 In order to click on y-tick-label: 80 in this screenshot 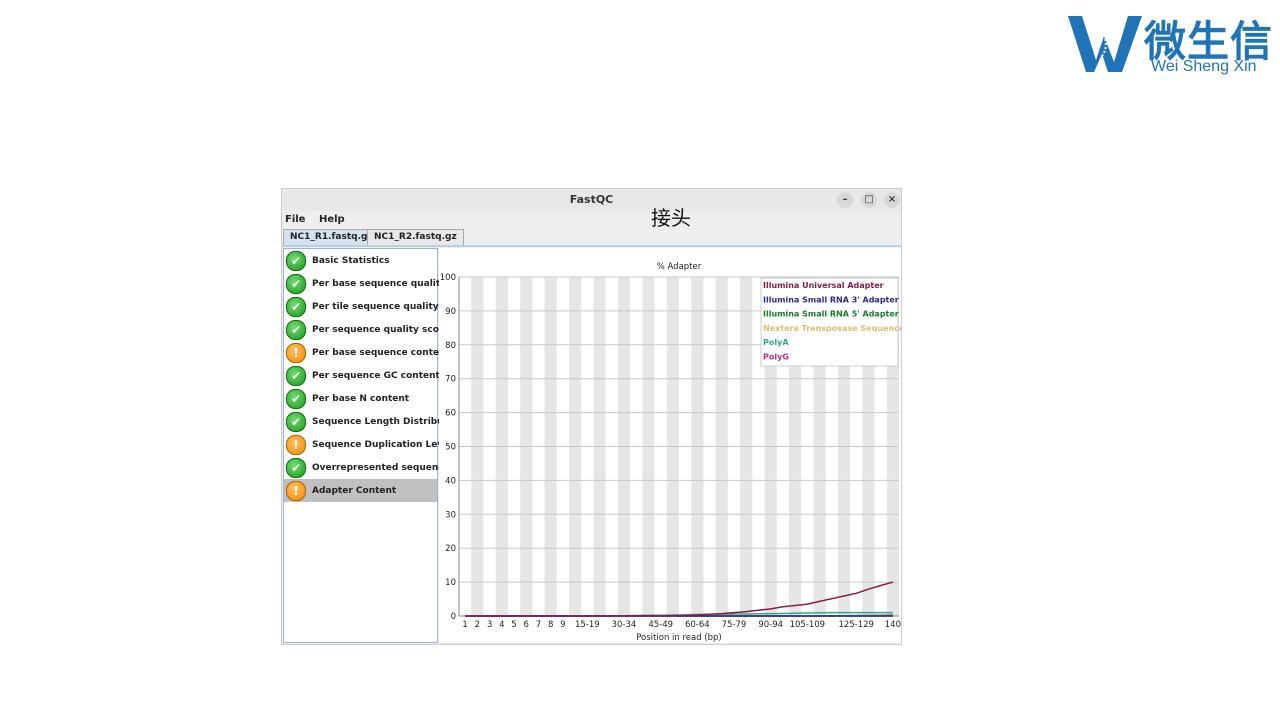, I will do `click(450, 346)`.